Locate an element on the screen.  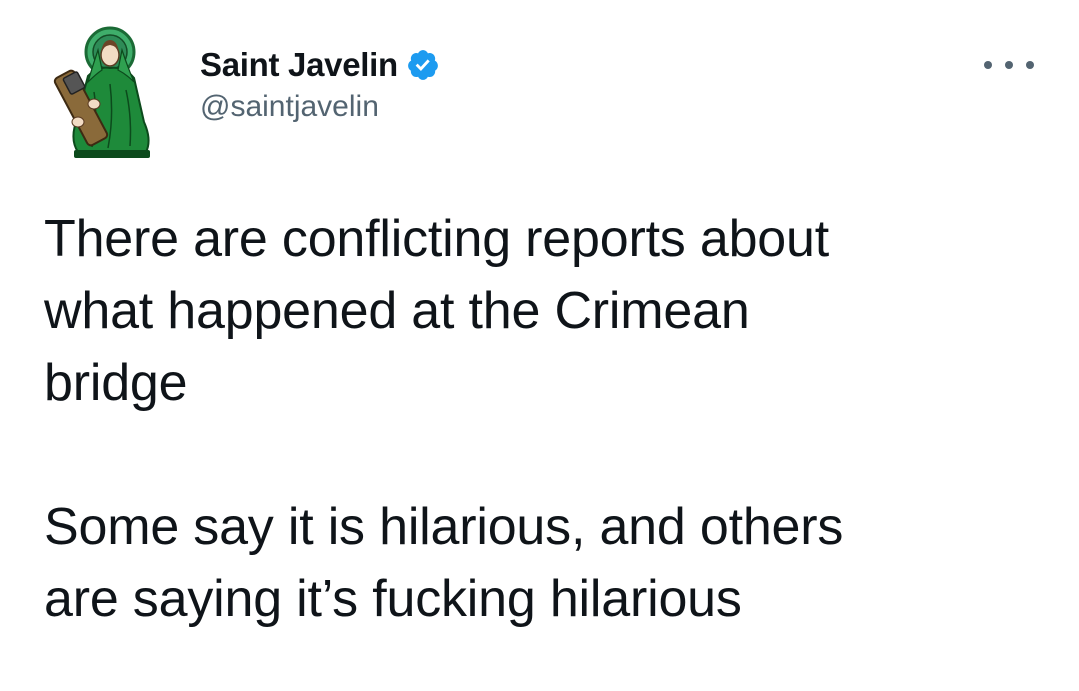
more-horizontal-icon is located at coordinates (1009, 65).